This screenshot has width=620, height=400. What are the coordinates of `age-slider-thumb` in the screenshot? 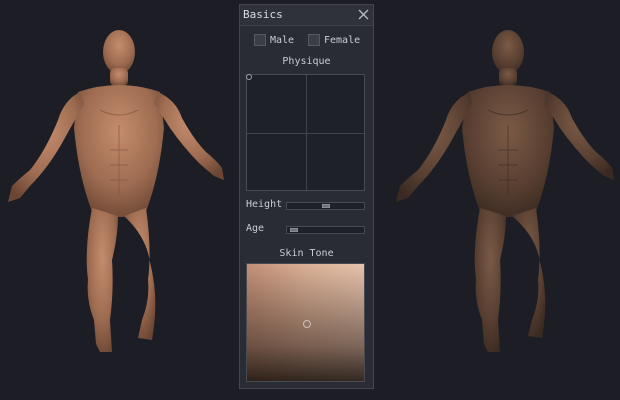 It's located at (294, 230).